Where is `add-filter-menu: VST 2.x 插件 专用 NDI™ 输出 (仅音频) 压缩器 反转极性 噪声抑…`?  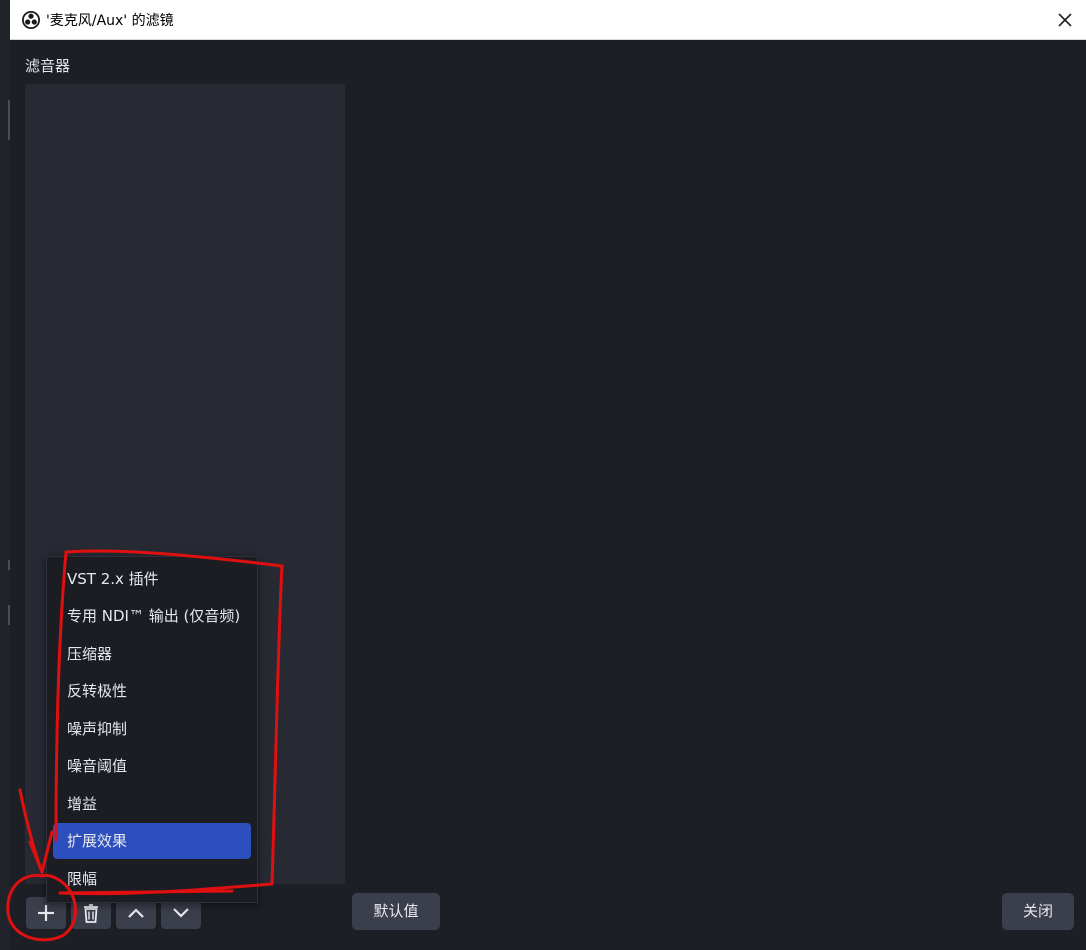 add-filter-menu: VST 2.x 插件 专用 NDI™ 输出 (仅音频) 压缩器 反转极性 噪声抑… is located at coordinates (152, 729).